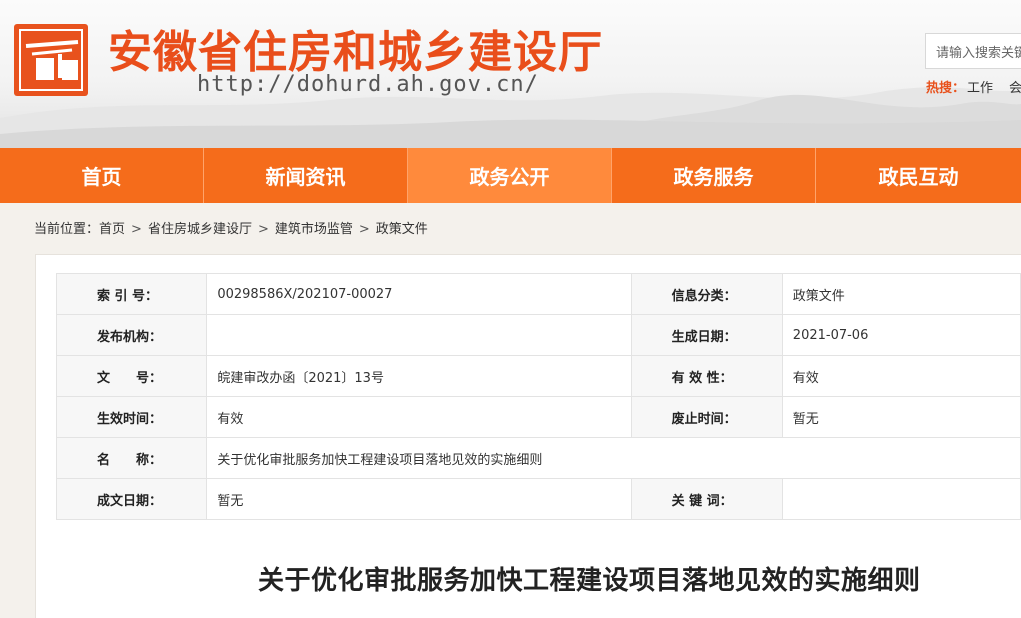 This screenshot has height=618, width=1021. I want to click on table-row: 发布机构： 生成日期： 2021-07-06, so click(538, 335).